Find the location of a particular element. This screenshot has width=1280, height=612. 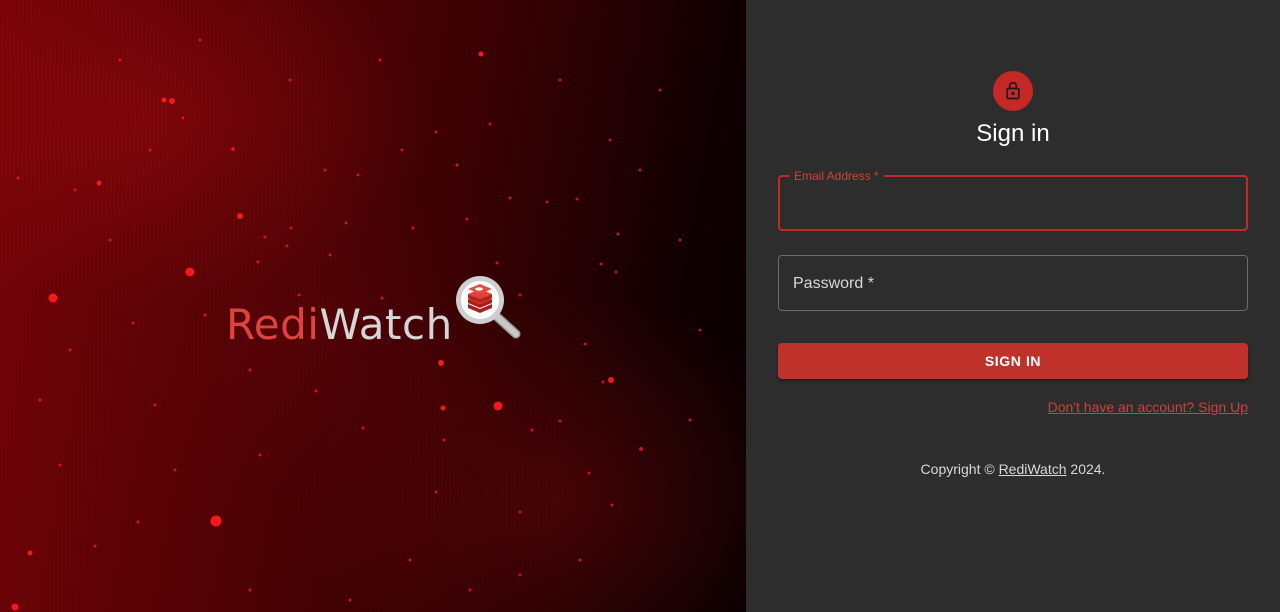

page-title: Sign in is located at coordinates (1013, 133).